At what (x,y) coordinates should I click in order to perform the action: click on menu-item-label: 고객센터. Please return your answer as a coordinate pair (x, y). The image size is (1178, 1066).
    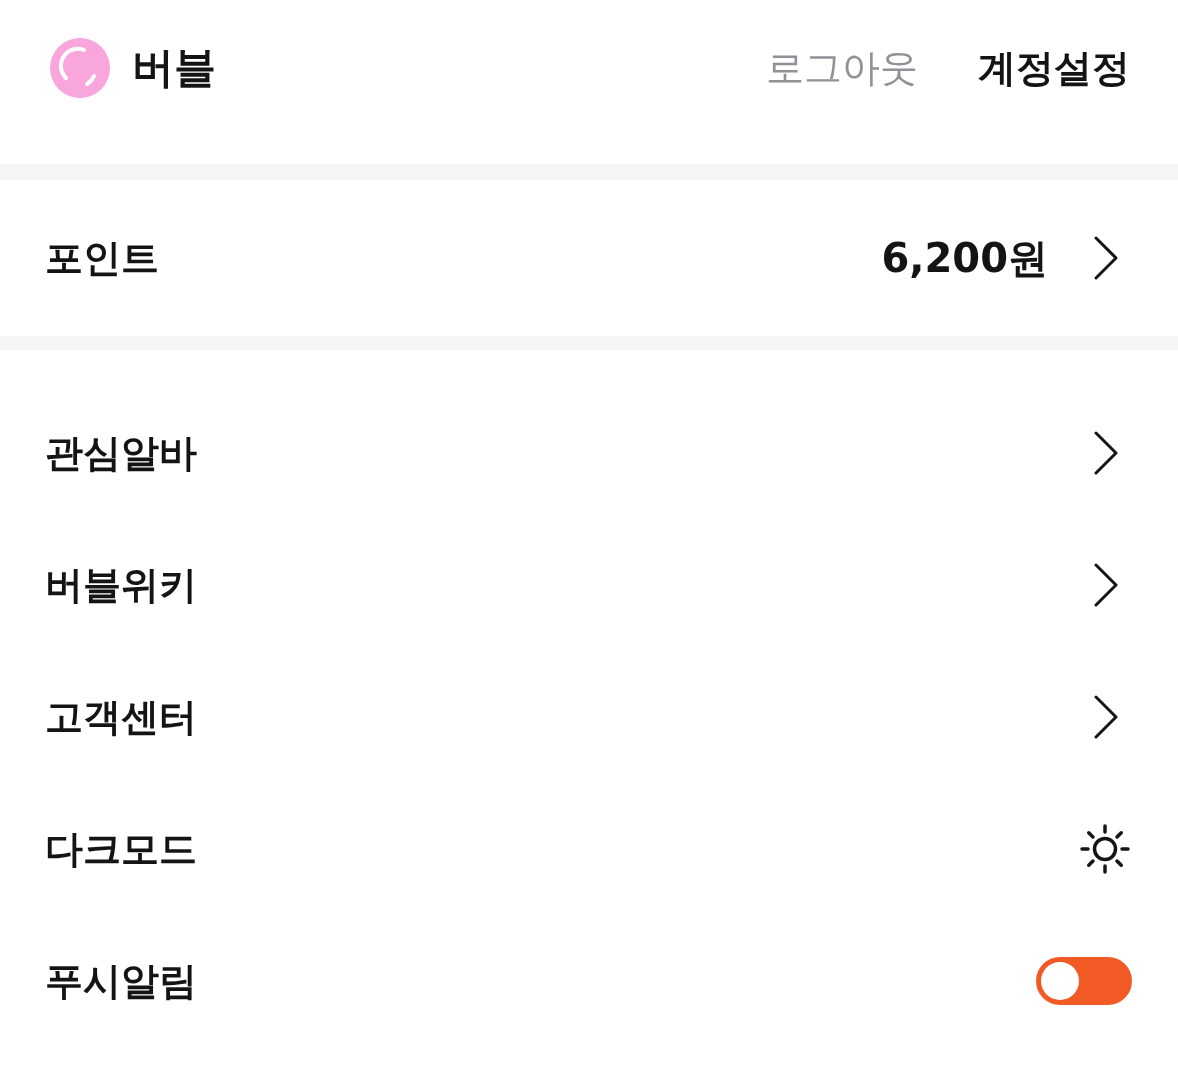
    Looking at the image, I should click on (121, 717).